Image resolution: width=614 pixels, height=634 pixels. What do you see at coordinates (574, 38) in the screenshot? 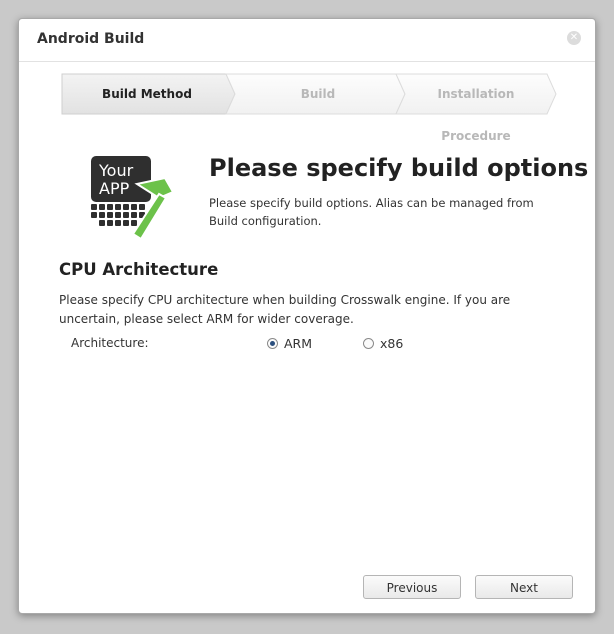
I see `close-icon: ✕` at bounding box center [574, 38].